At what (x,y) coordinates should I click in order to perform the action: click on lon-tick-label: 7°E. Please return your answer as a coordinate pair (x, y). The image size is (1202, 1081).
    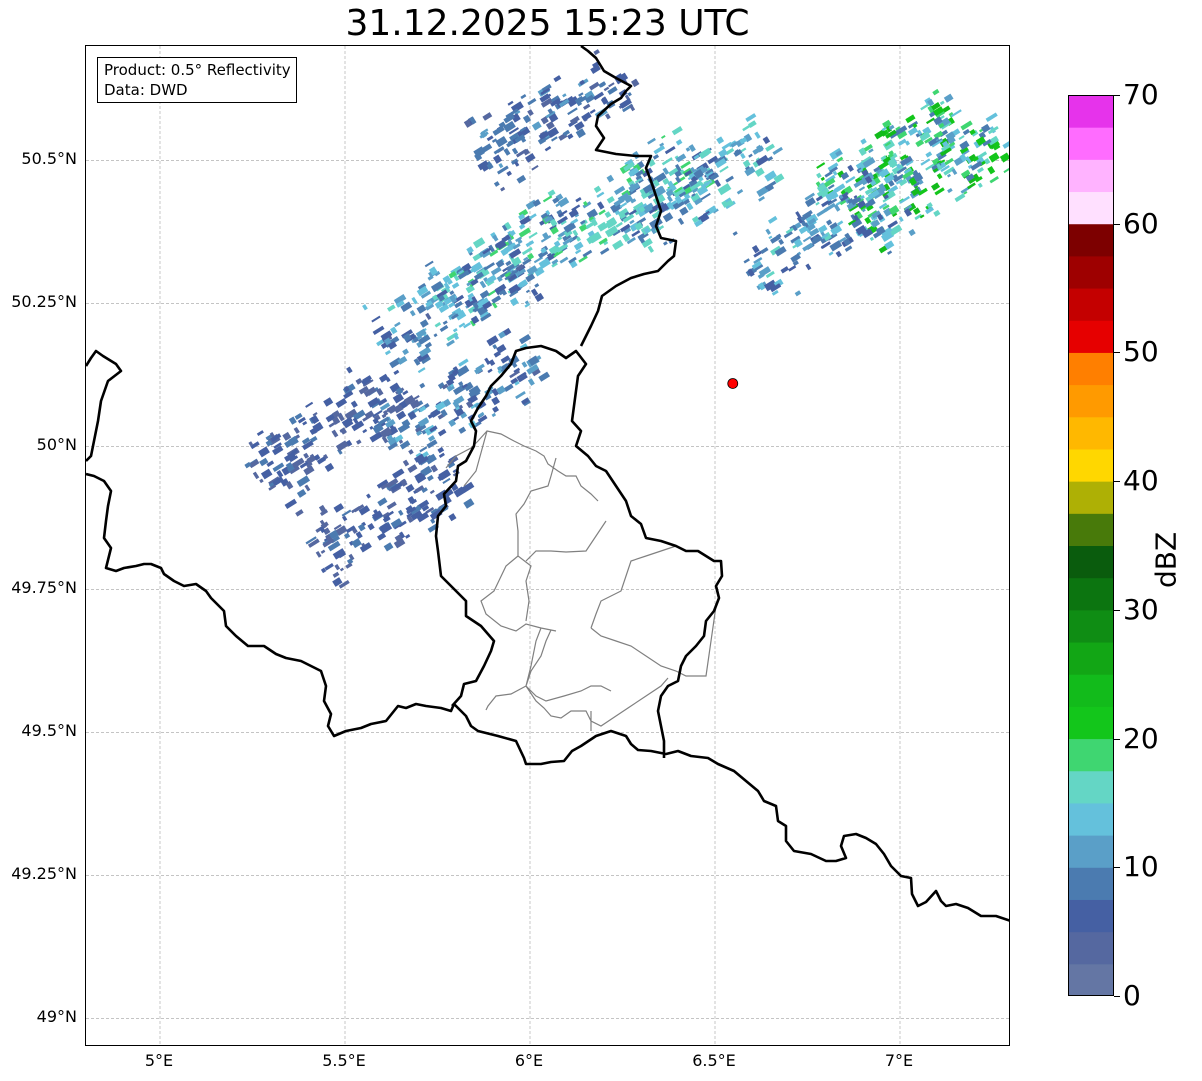
    Looking at the image, I should click on (899, 1060).